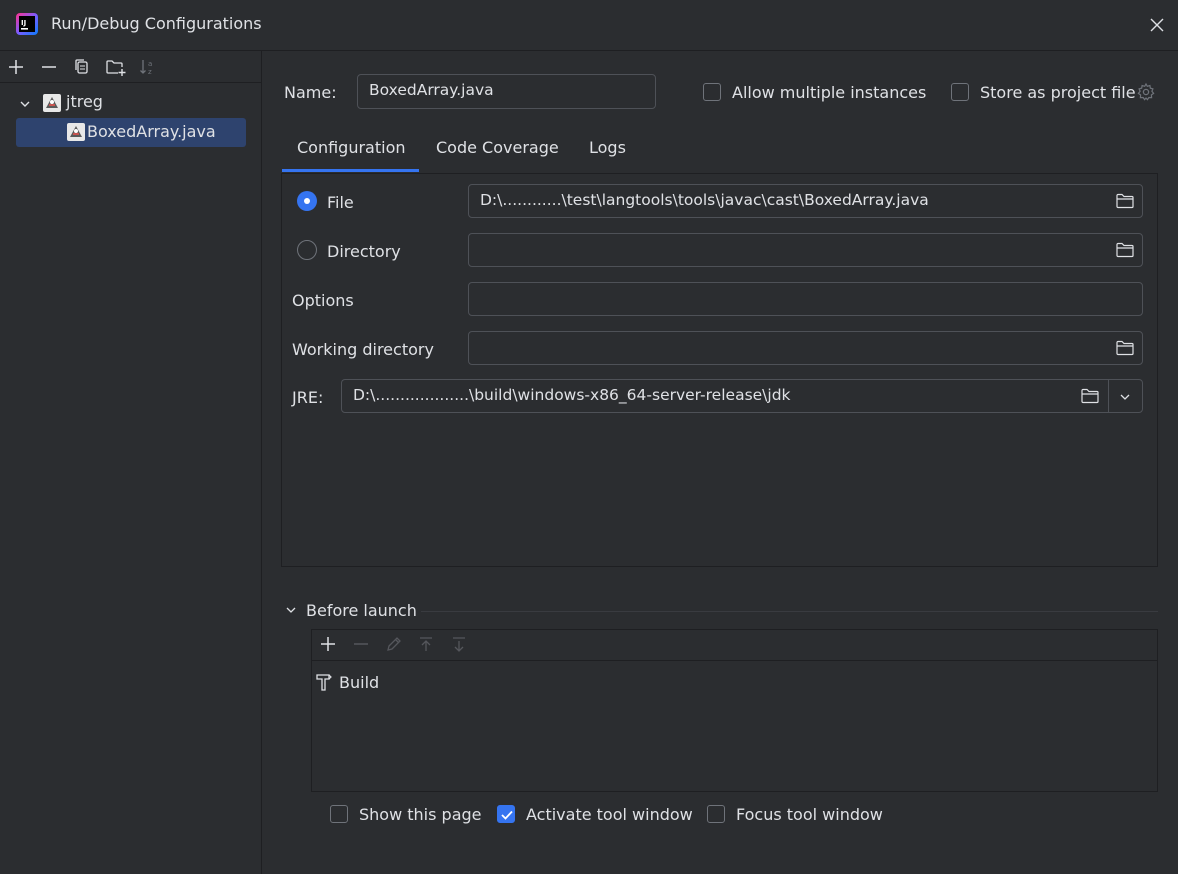 The height and width of the screenshot is (874, 1178). I want to click on options-label: Options, so click(323, 300).